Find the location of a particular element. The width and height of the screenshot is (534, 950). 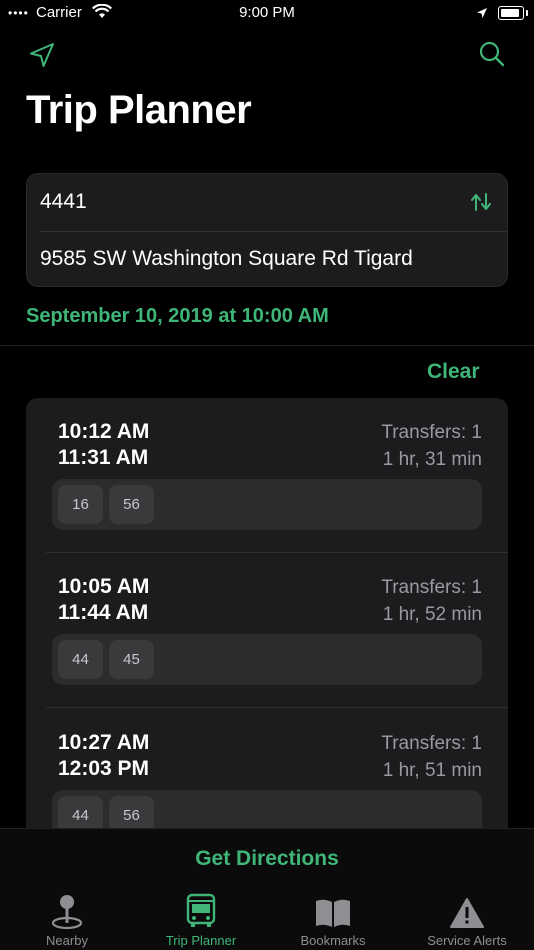

tab-label: Service Alerts is located at coordinates (467, 940).